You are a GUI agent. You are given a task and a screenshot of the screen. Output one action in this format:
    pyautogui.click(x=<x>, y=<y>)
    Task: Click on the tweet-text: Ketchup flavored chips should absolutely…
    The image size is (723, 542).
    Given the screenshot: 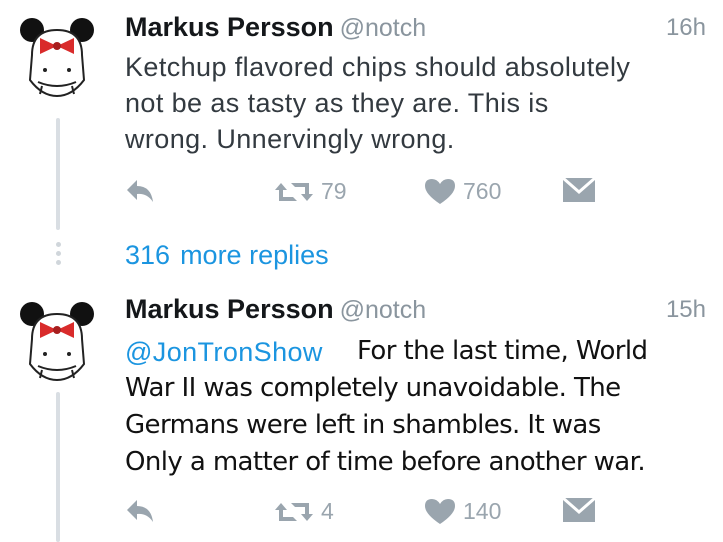 What is the action you would take?
    pyautogui.click(x=378, y=103)
    